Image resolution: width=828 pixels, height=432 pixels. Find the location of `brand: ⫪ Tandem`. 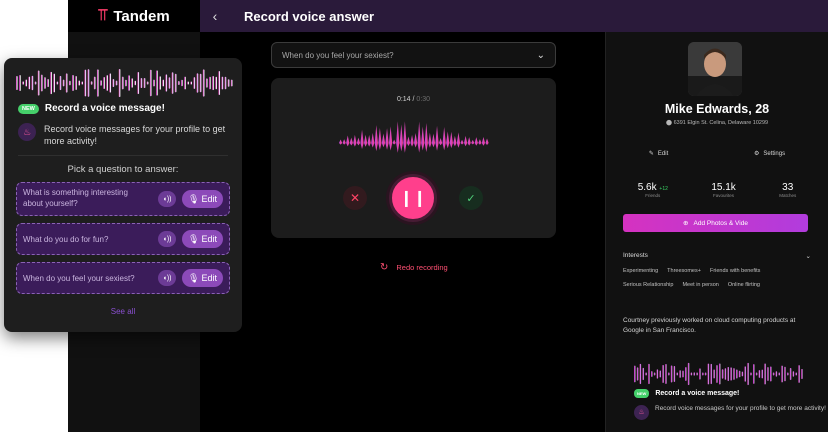

brand: ⫪ Tandem is located at coordinates (134, 16).